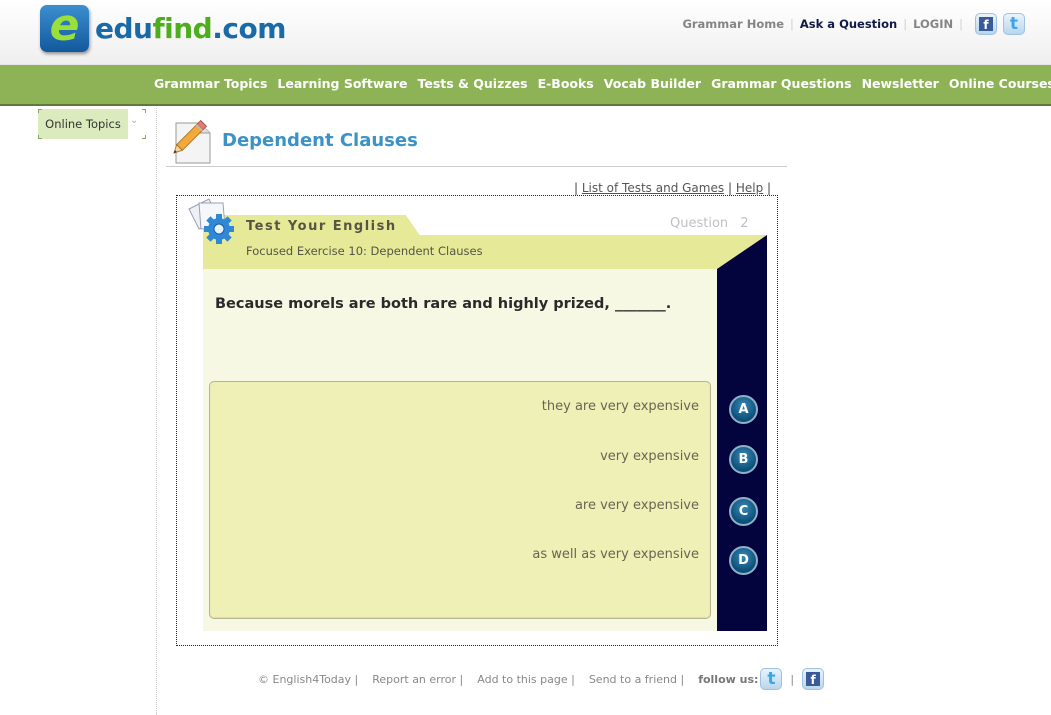  Describe the element at coordinates (733, 24) in the screenshot. I see `grammar-home-link: Grammar Home` at that location.